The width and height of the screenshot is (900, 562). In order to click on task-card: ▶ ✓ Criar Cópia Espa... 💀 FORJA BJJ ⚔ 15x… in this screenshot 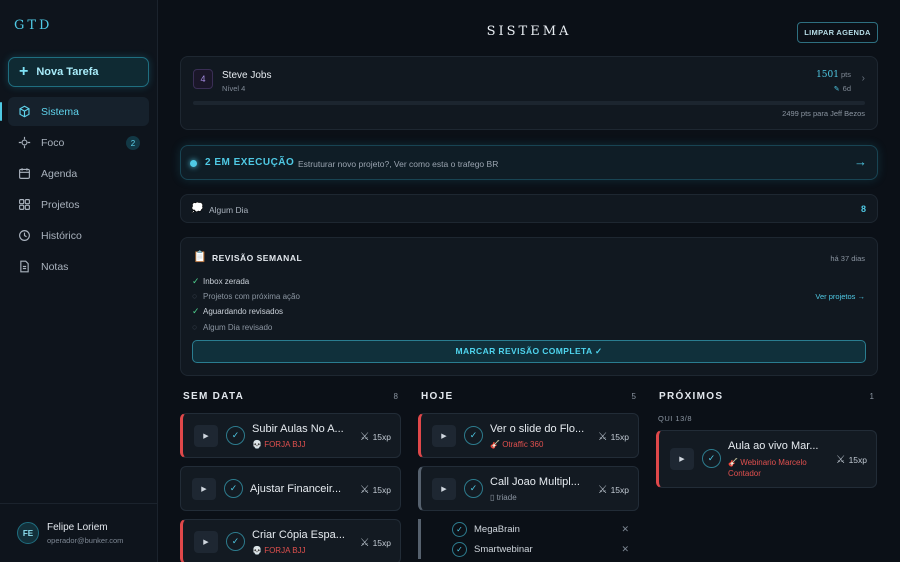, I will do `click(290, 540)`.